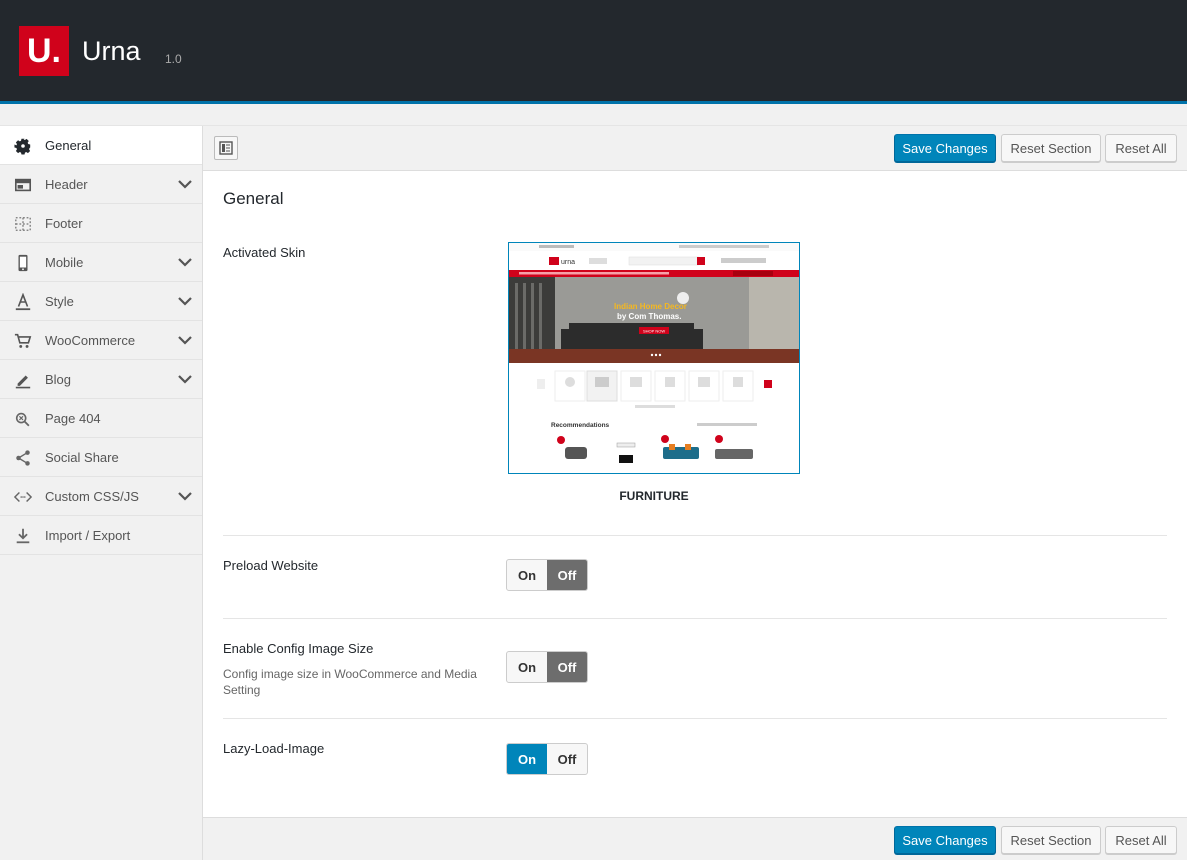 Image resolution: width=1187 pixels, height=860 pixels. What do you see at coordinates (101, 145) in the screenshot?
I see `sidebar-item-general: General` at bounding box center [101, 145].